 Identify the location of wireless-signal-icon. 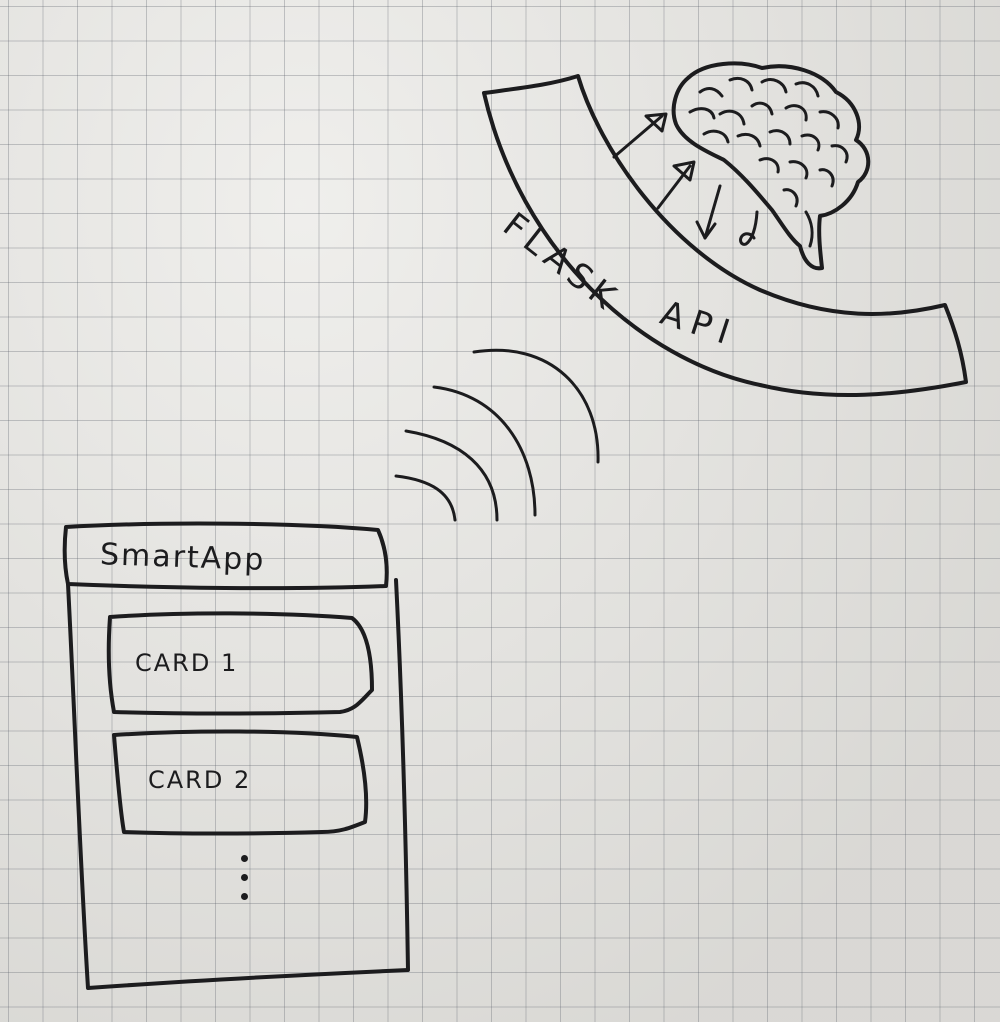
(497, 435).